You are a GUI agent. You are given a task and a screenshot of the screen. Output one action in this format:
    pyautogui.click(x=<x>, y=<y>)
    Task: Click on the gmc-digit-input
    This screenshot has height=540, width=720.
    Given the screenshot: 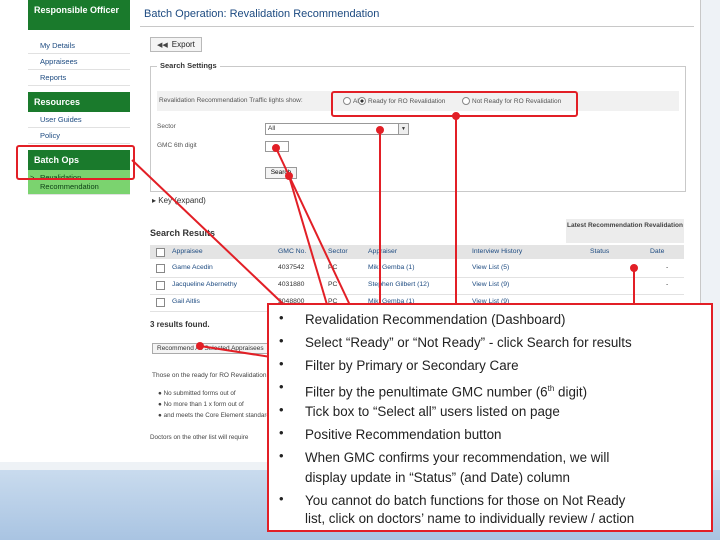 What is the action you would take?
    pyautogui.click(x=277, y=146)
    